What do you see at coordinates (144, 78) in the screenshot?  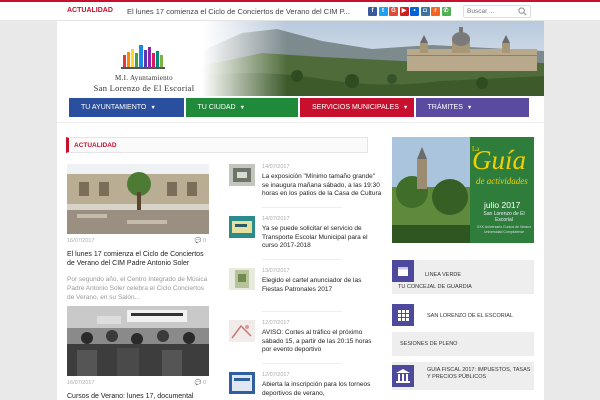 I see `logo-line-1: M.I. Ayuntamiento` at bounding box center [144, 78].